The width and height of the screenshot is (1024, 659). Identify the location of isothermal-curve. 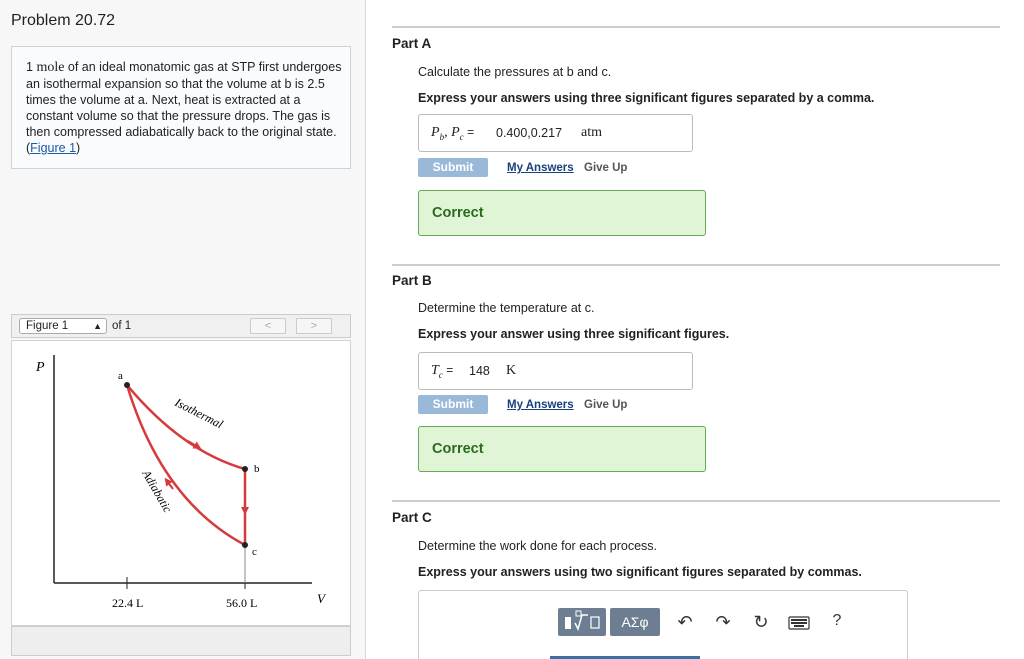
(186, 427).